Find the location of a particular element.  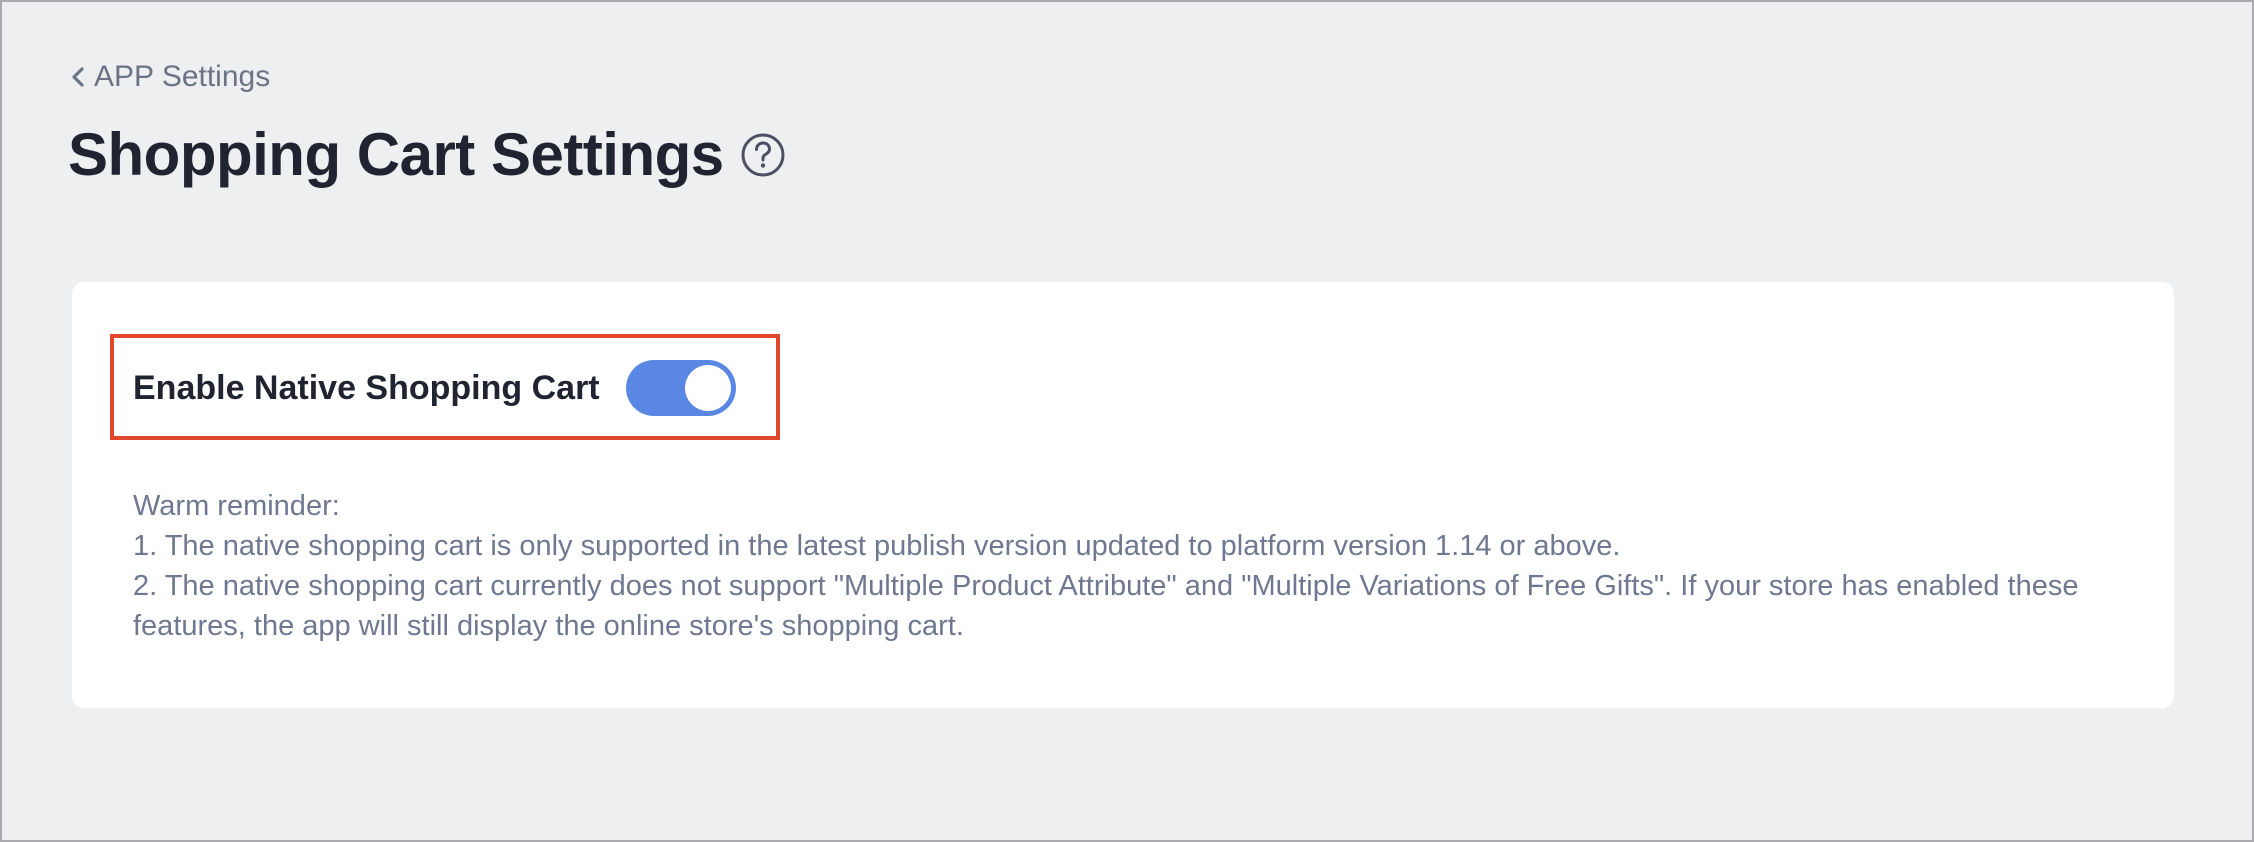

page-title-row: Shopping Cart Settings is located at coordinates (427, 154).